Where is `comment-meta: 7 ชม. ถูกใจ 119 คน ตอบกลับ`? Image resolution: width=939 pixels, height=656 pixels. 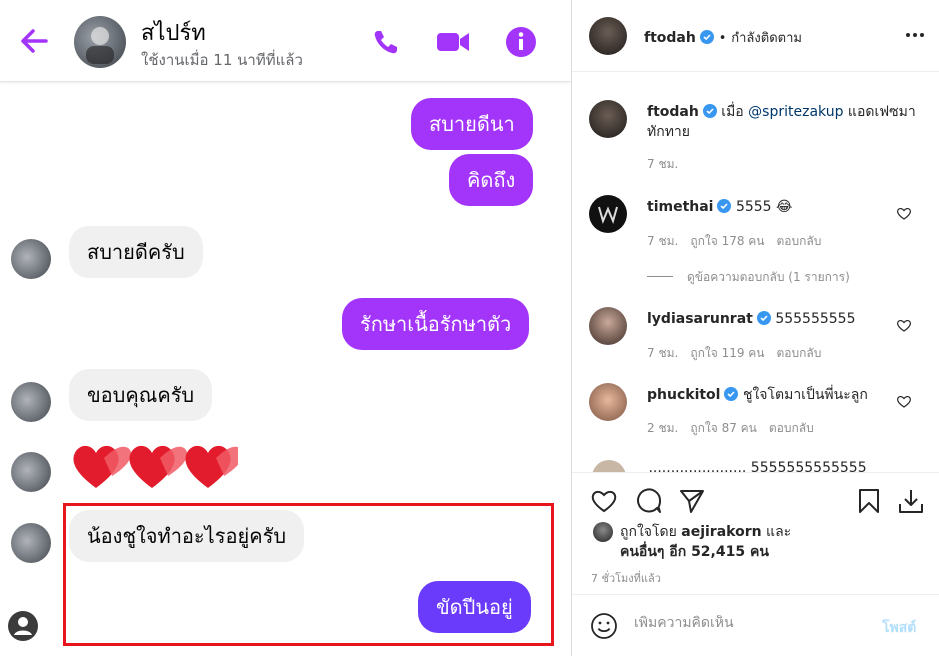
comment-meta: 7 ชม. ถูกใจ 119 คน ตอบกลับ is located at coordinates (740, 353).